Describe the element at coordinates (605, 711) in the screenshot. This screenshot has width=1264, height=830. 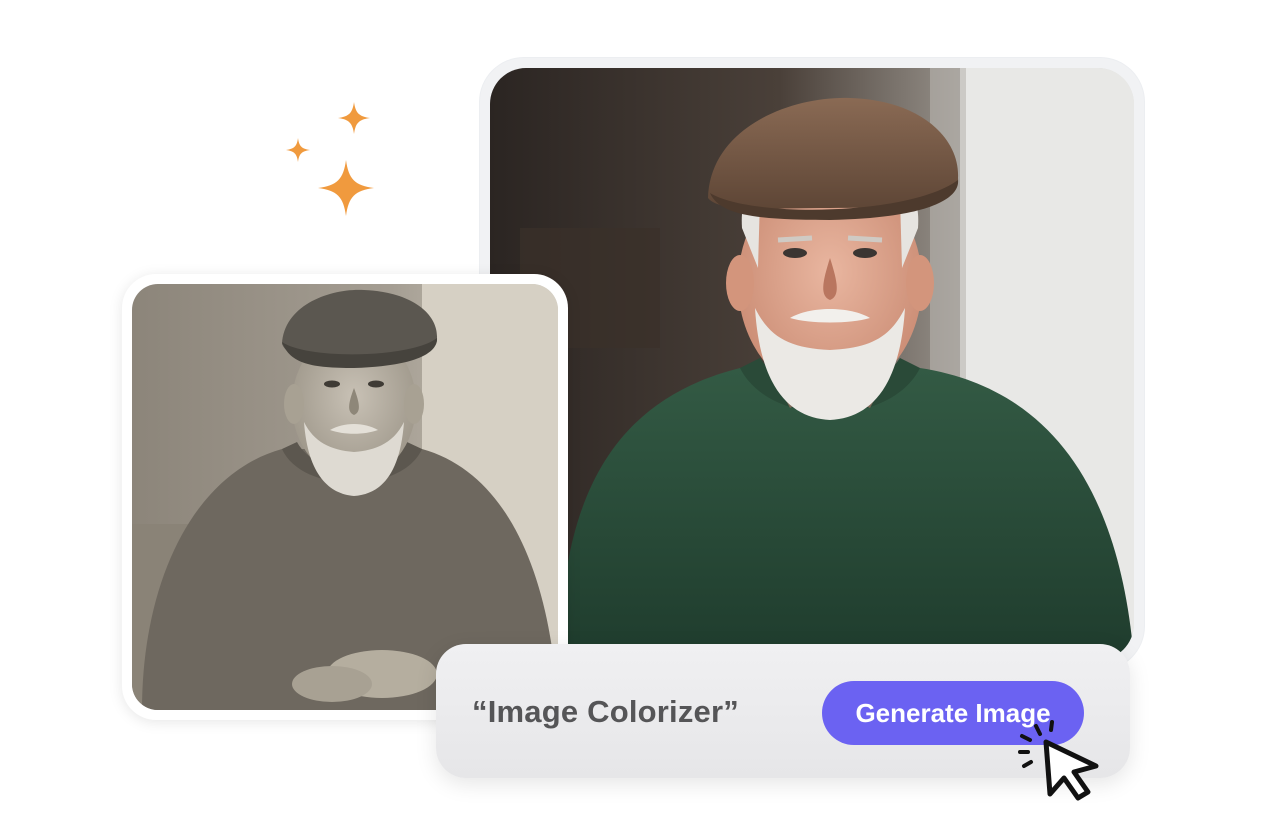
I see `prompt-text: “Image Colorizer”` at that location.